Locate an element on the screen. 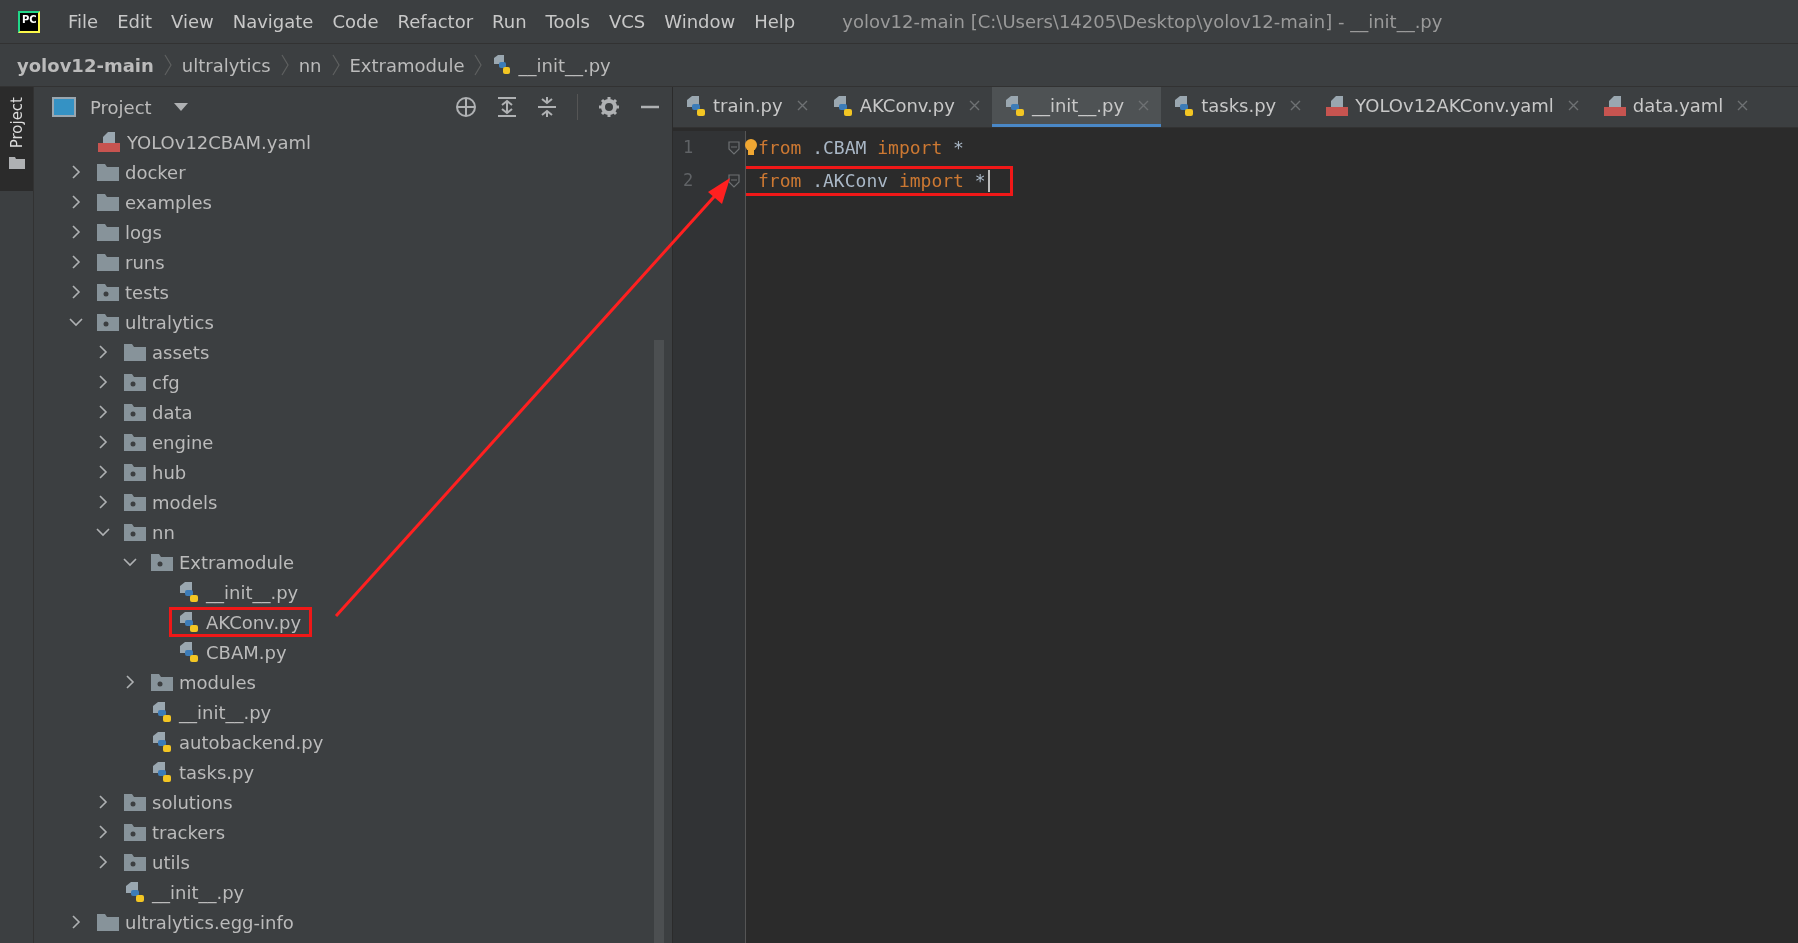  editor-tab: YOLOv12AKConv.yaml is located at coordinates (1452, 107).